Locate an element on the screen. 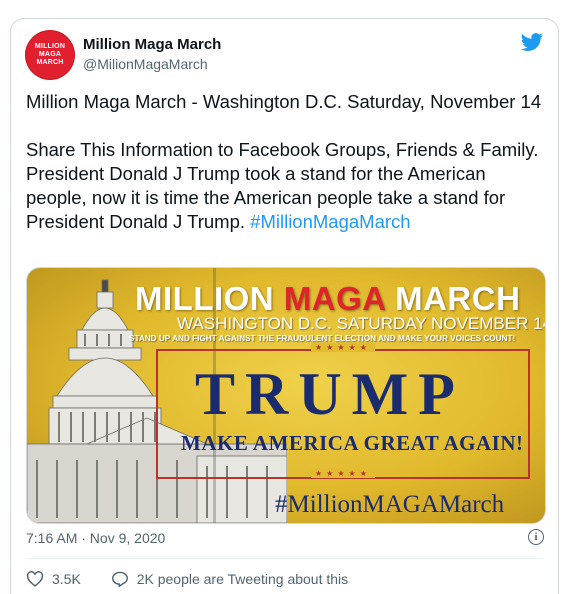 The height and width of the screenshot is (594, 575). poster-stars-top: ★★★★★ is located at coordinates (343, 347).